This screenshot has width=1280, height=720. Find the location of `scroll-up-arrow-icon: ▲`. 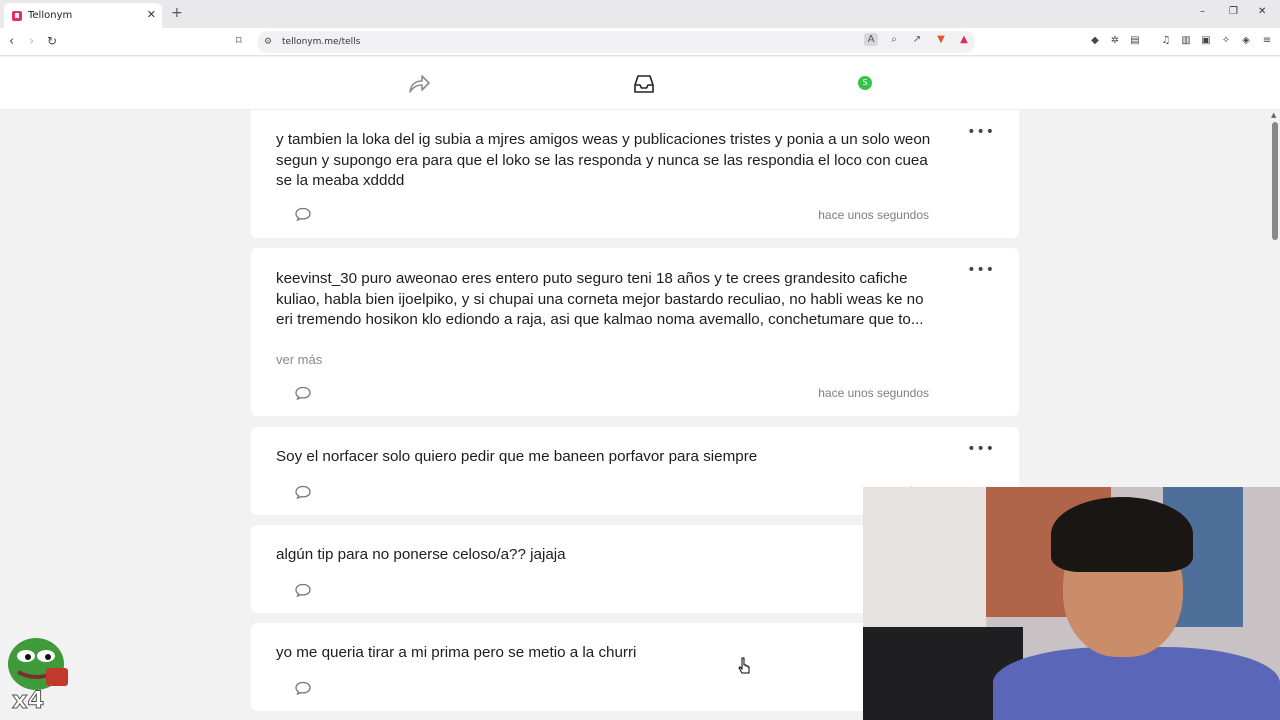

scroll-up-arrow-icon: ▲ is located at coordinates (1273, 115).